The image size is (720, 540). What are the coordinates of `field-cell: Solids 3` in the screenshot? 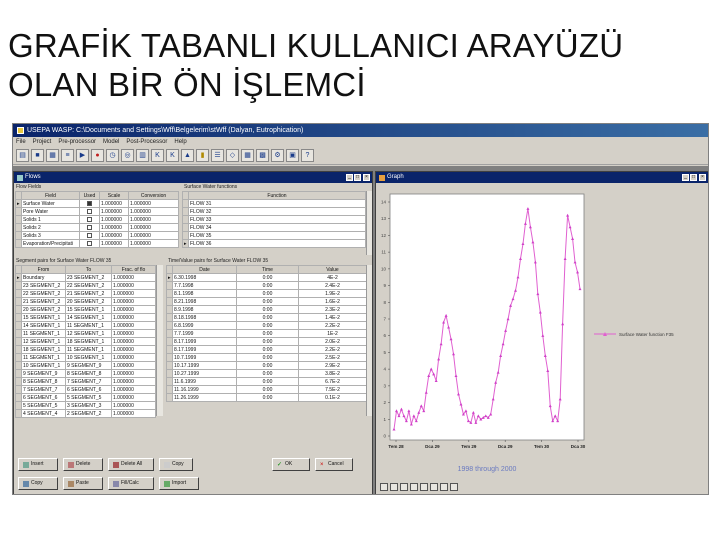 It's located at (50, 235).